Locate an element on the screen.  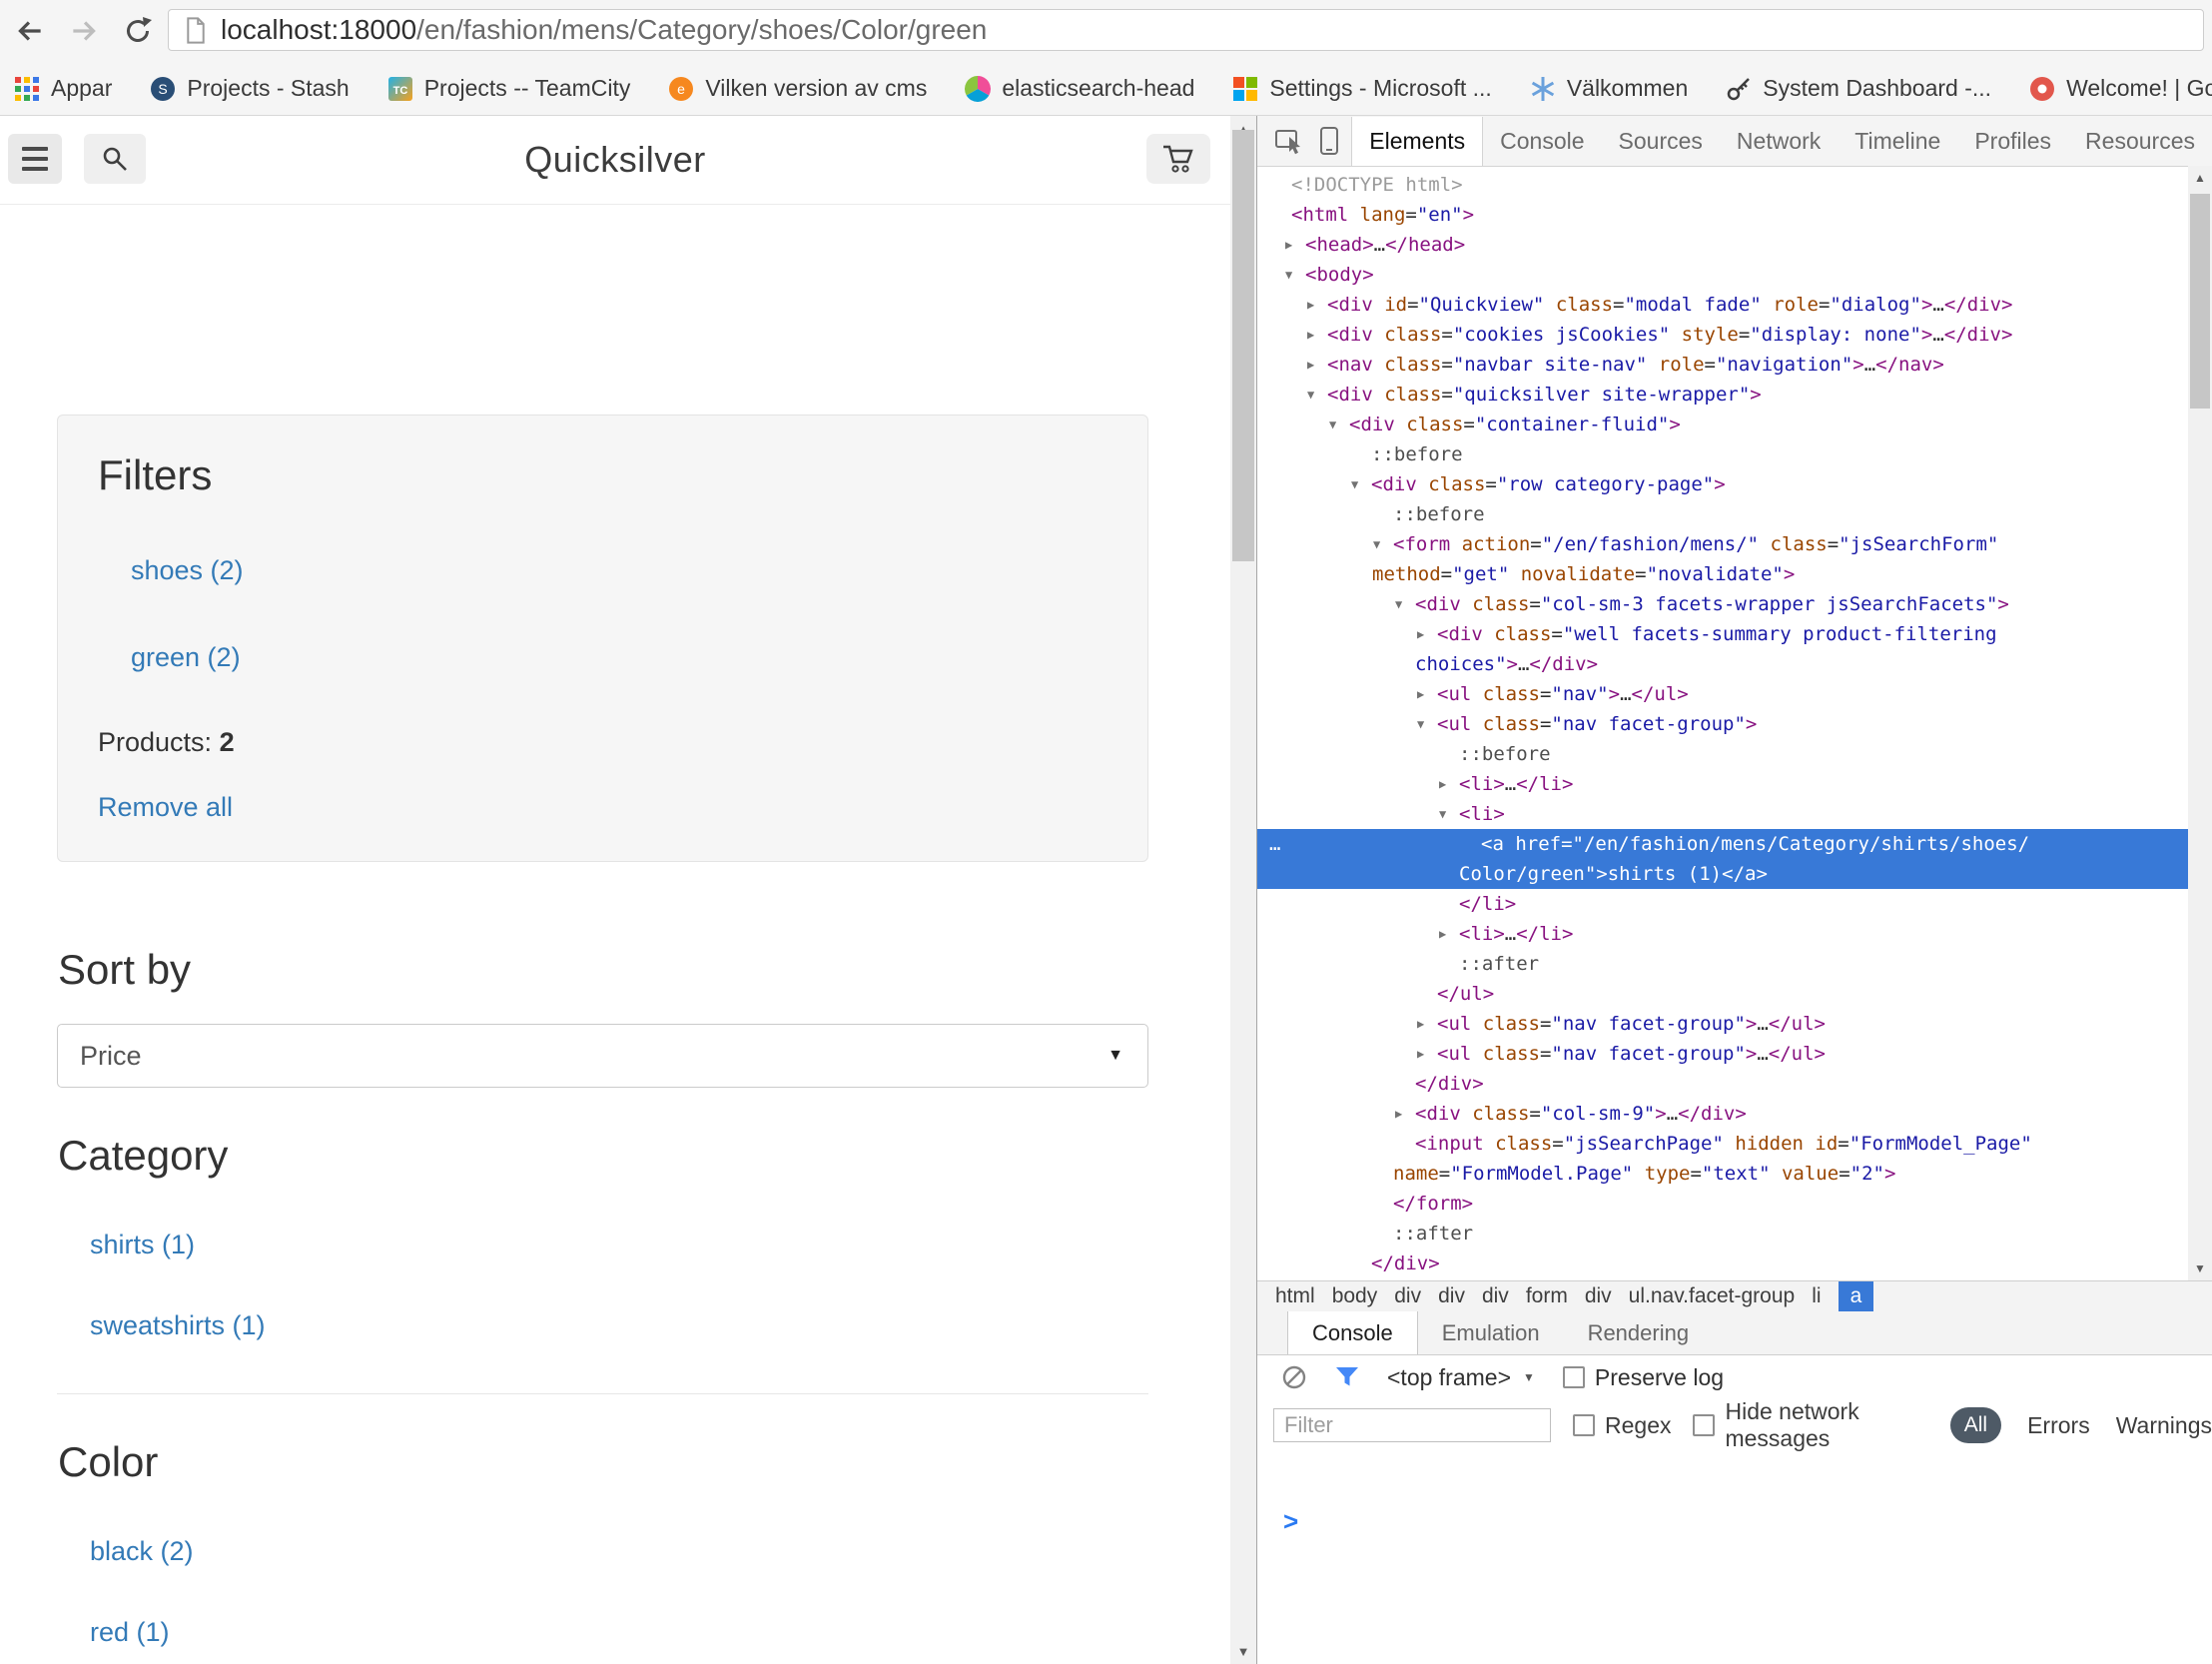
devtools-tab-network: Network is located at coordinates (1779, 141).